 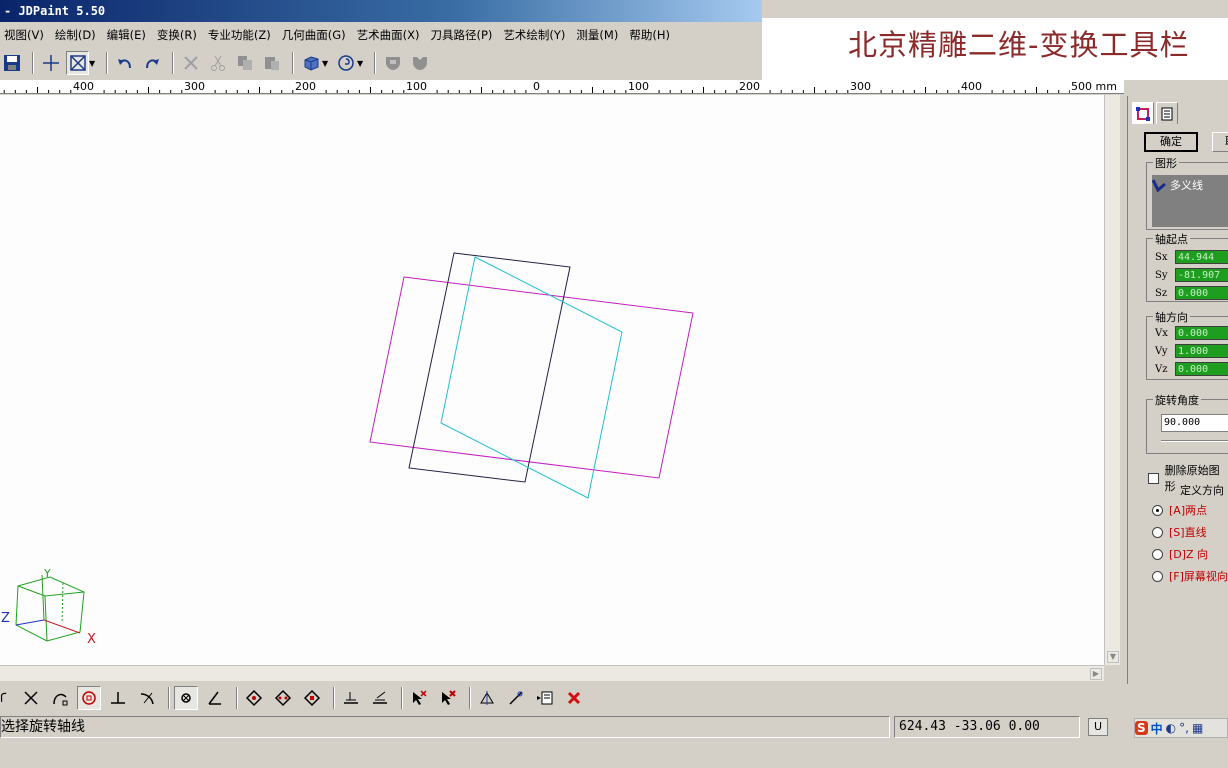 I want to click on save-icon, so click(x=11, y=63).